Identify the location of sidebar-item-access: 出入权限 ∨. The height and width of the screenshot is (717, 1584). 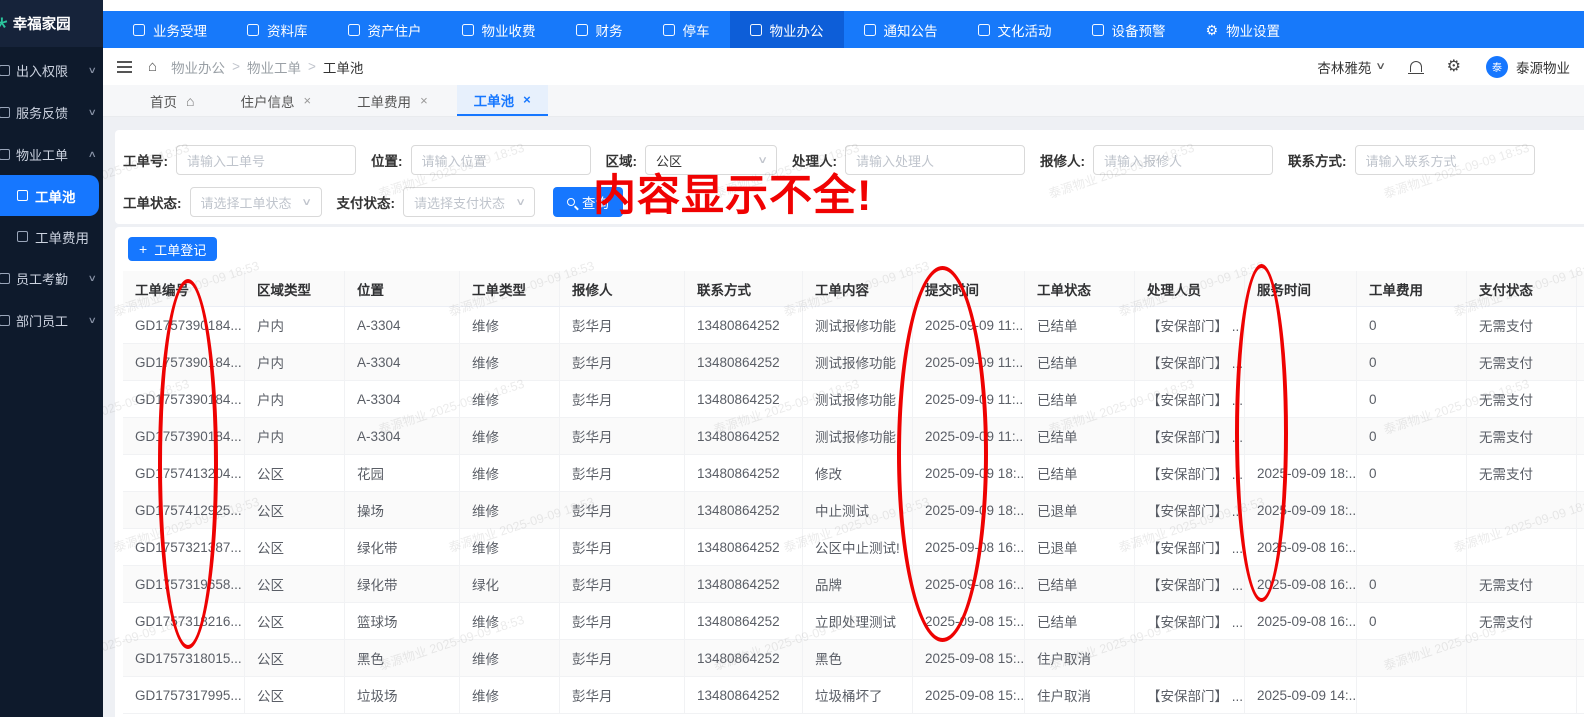
(51, 70).